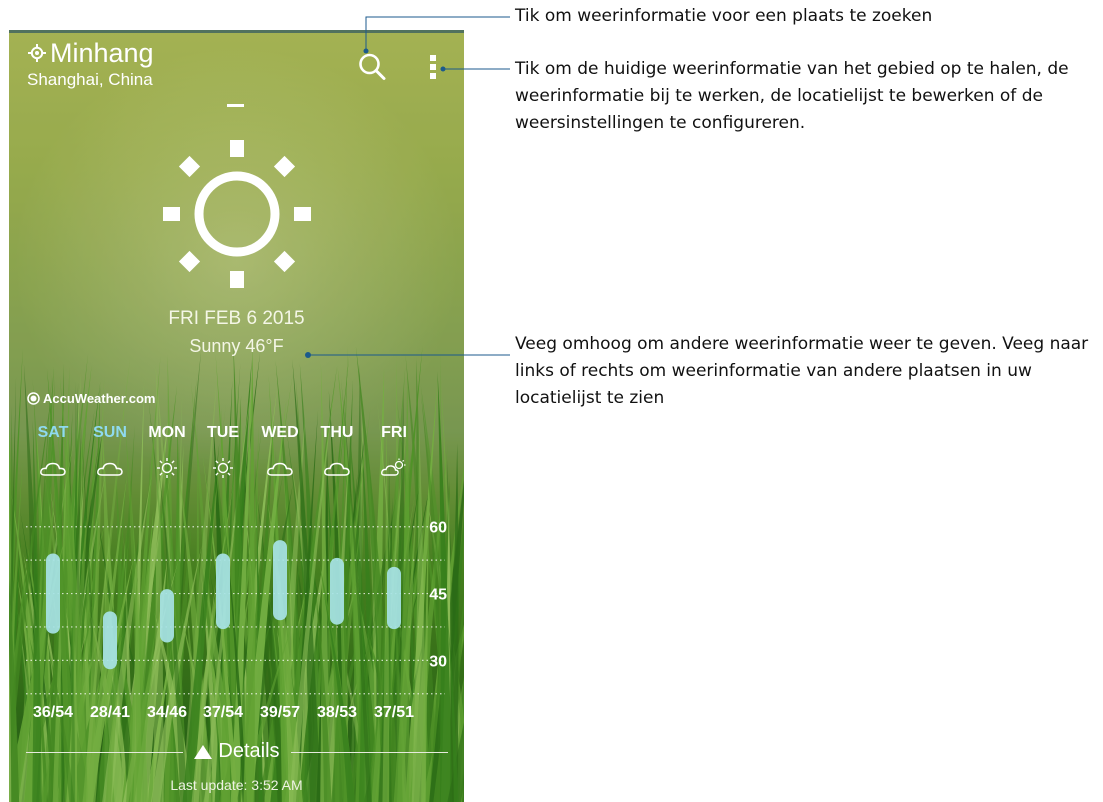 This screenshot has height=802, width=1103. I want to click on temp-bar-tue, so click(223, 591).